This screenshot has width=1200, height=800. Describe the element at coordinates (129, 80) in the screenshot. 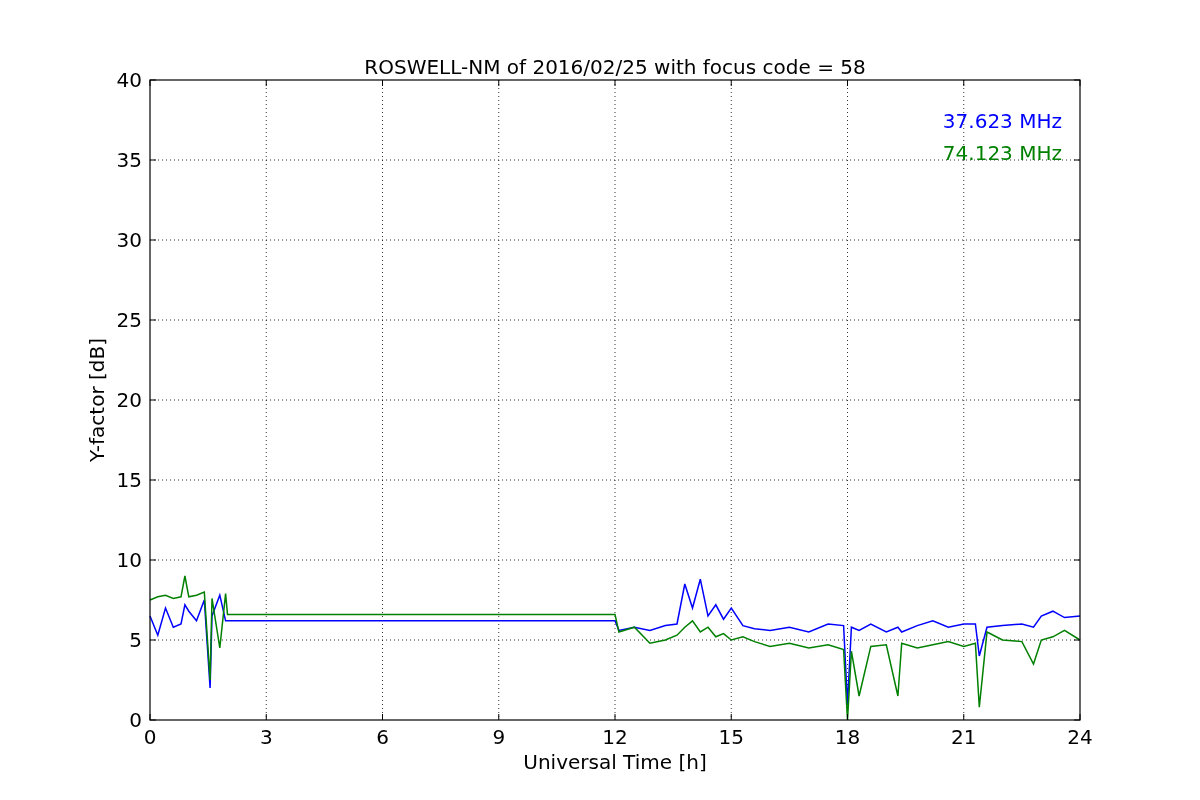

I see `y-tick-label: 40` at that location.